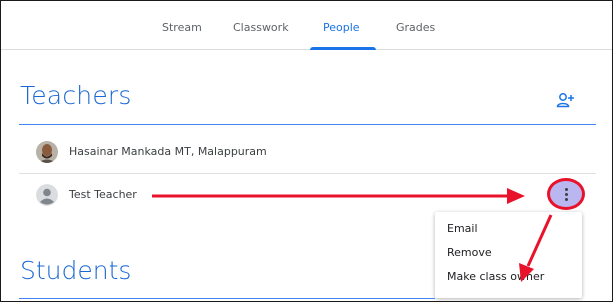 This screenshot has width=613, height=302. I want to click on menu-item-remove: Remove, so click(469, 252).